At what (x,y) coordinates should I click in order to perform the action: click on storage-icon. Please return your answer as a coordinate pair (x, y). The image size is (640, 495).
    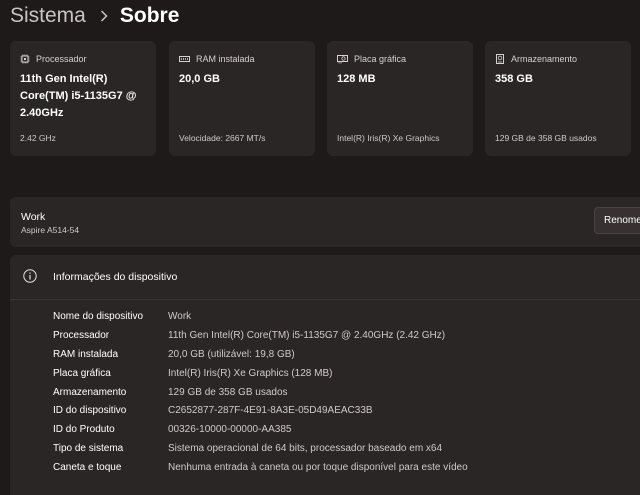
    Looking at the image, I should click on (500, 59).